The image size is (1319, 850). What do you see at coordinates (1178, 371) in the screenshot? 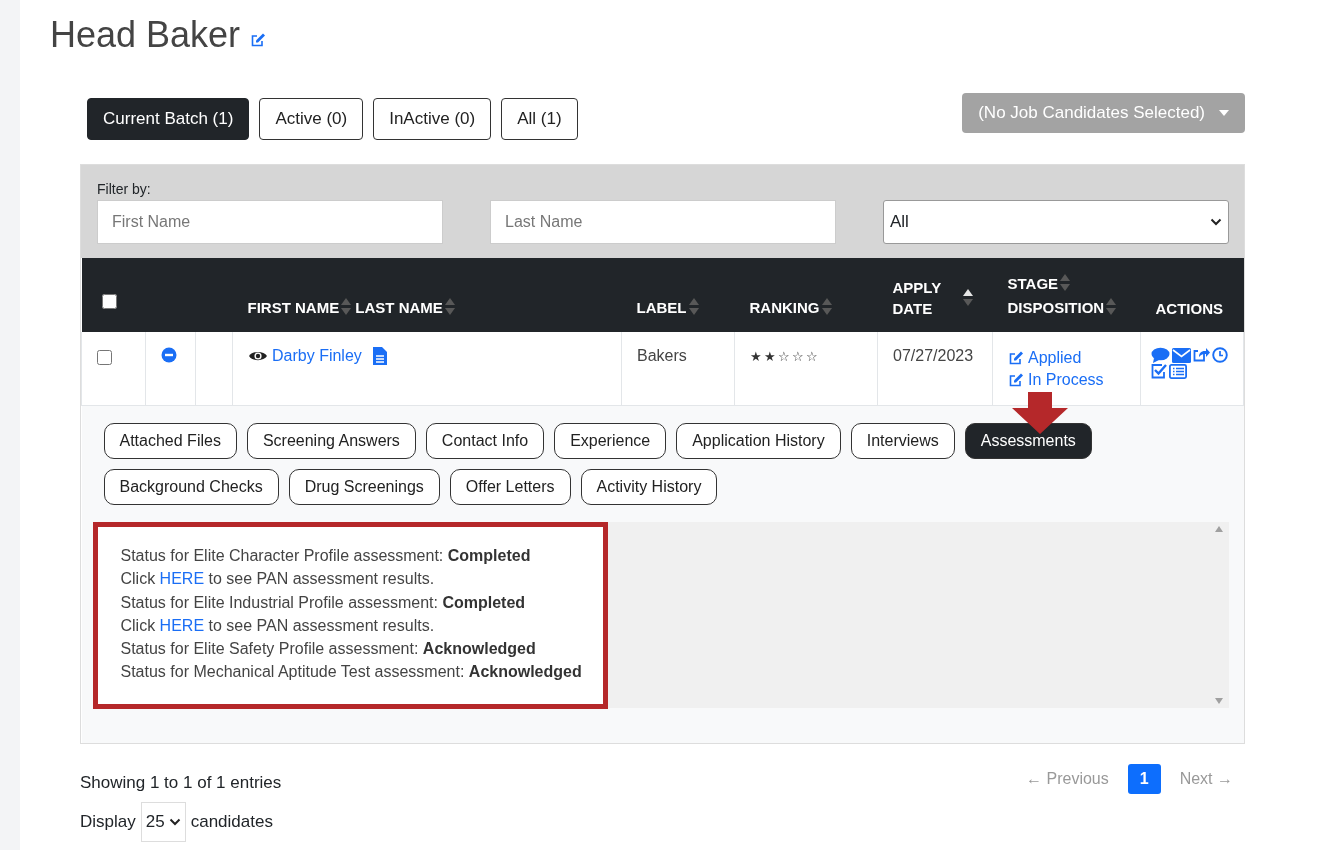
I see `list-icon` at bounding box center [1178, 371].